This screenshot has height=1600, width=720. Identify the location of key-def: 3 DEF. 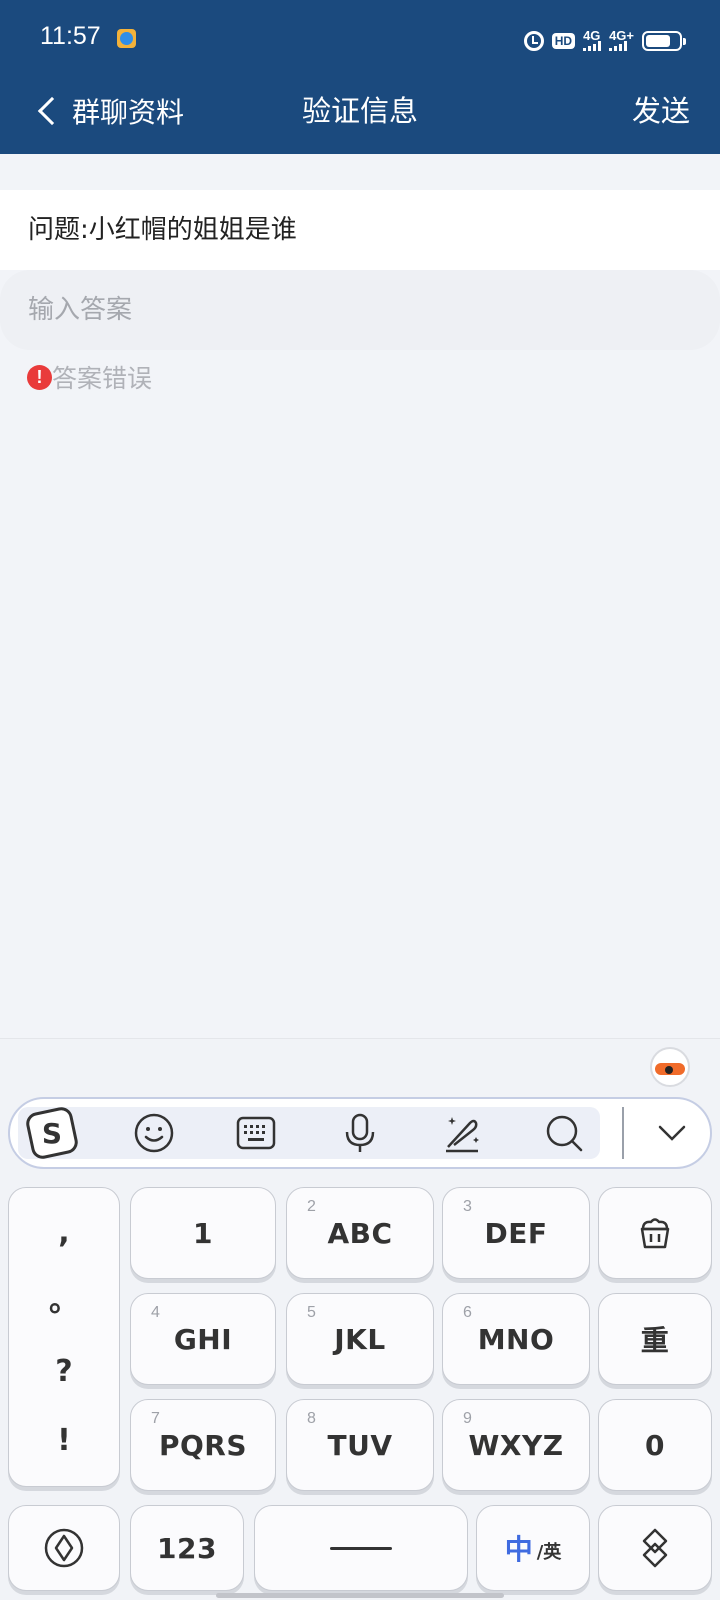
(516, 1233).